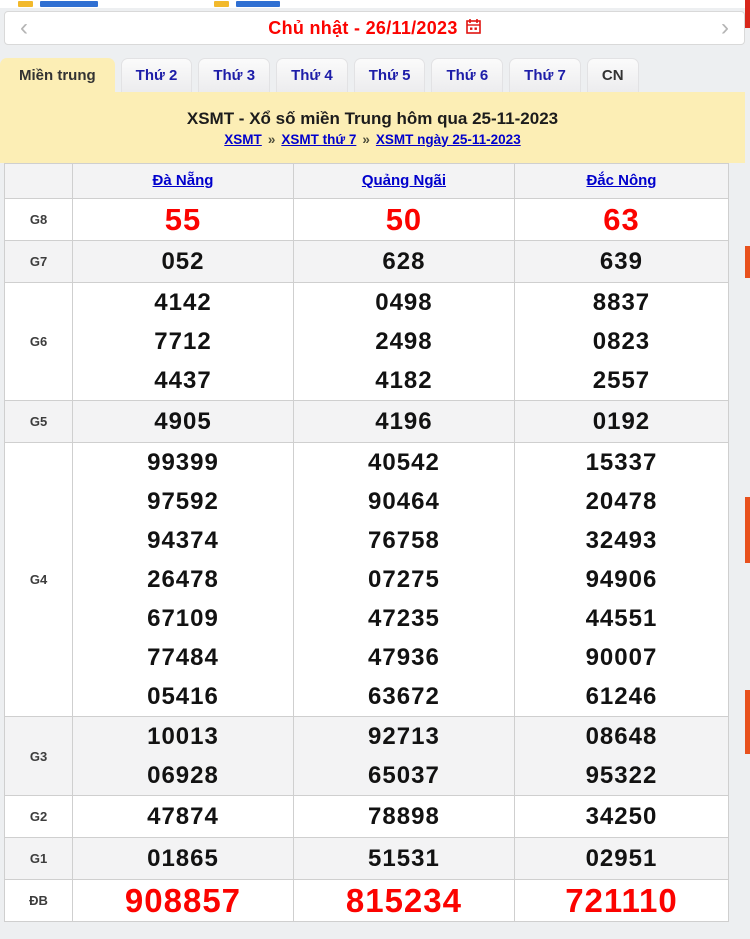 This screenshot has width=750, height=939. I want to click on prize-number: 628, so click(404, 261).